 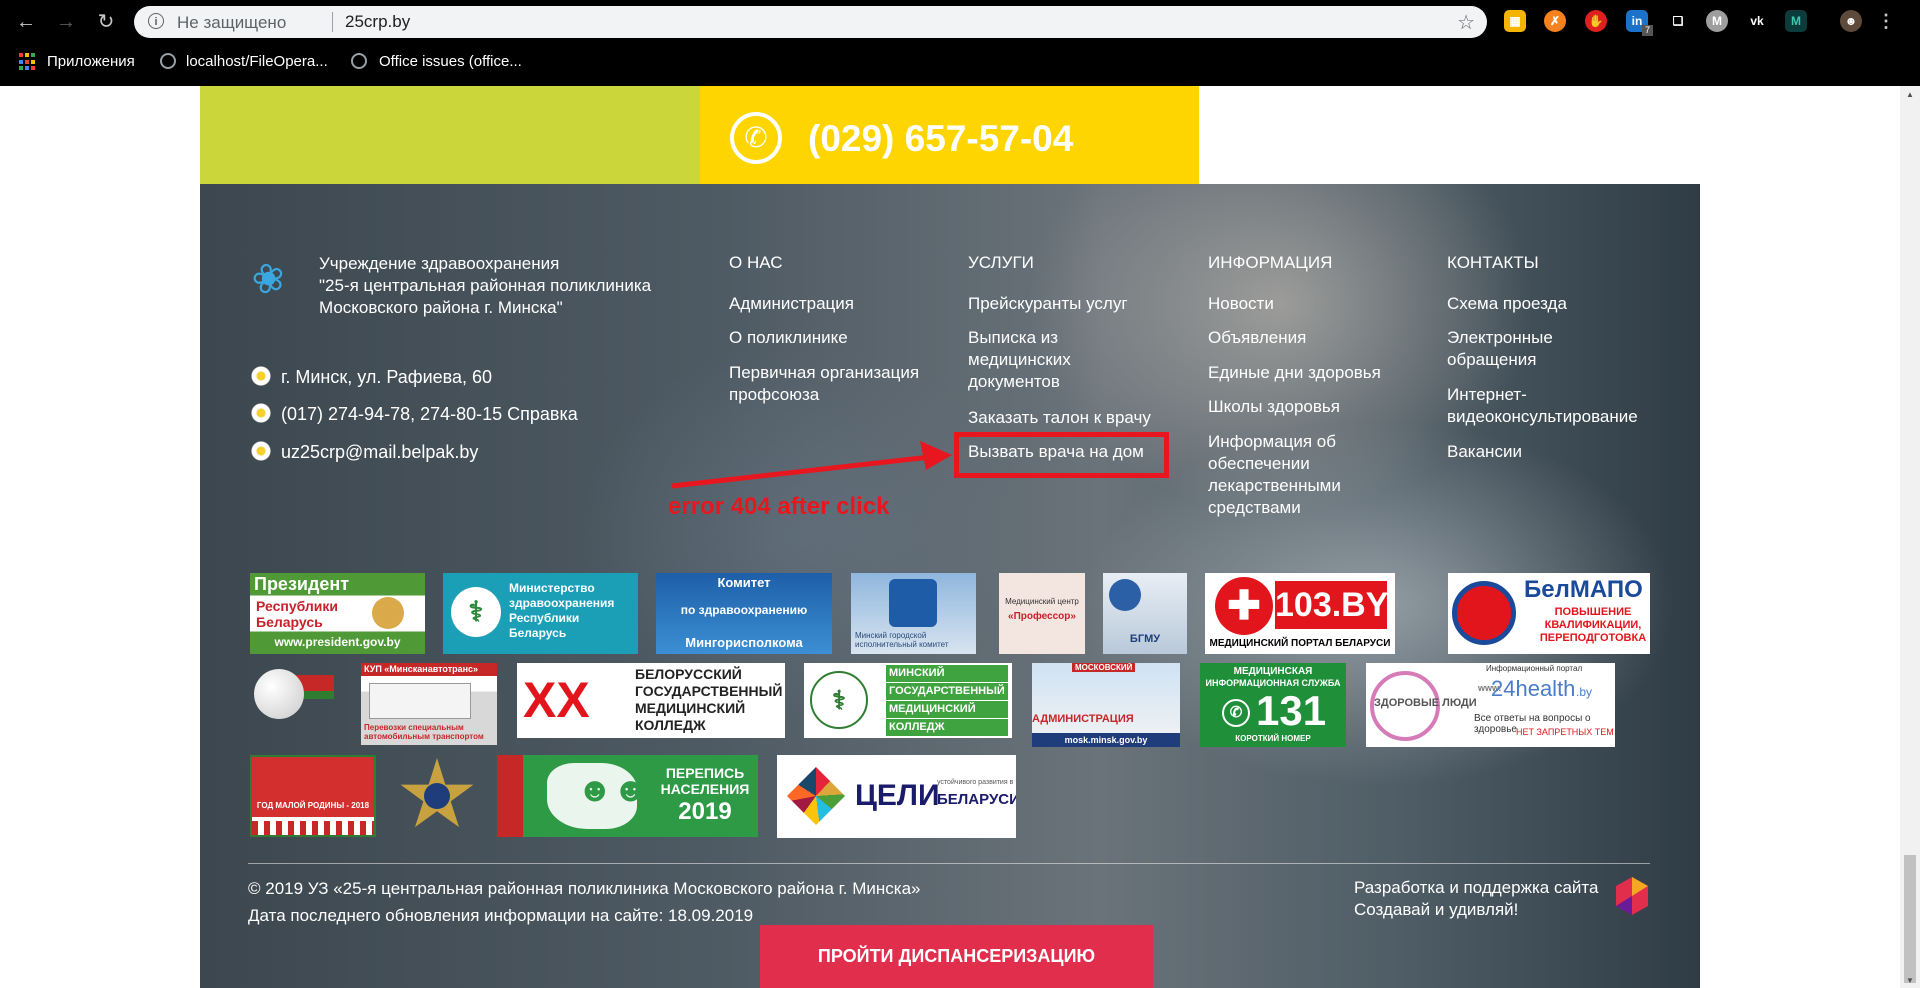 I want to click on info-icon: i, so click(x=156, y=21).